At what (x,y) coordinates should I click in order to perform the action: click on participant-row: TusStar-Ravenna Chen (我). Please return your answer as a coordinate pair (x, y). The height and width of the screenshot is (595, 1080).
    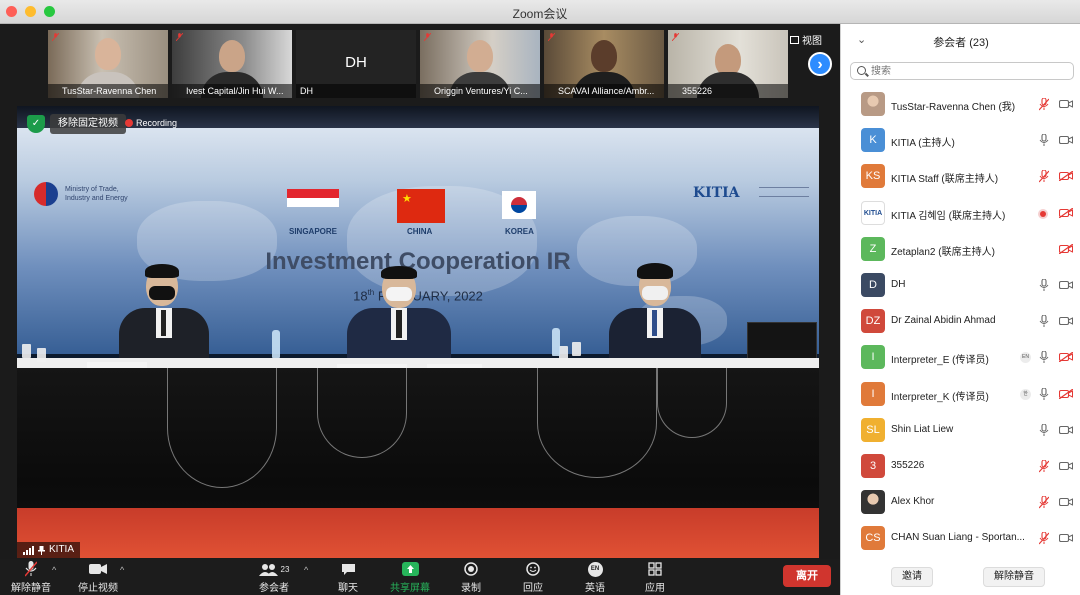
    Looking at the image, I should click on (960, 104).